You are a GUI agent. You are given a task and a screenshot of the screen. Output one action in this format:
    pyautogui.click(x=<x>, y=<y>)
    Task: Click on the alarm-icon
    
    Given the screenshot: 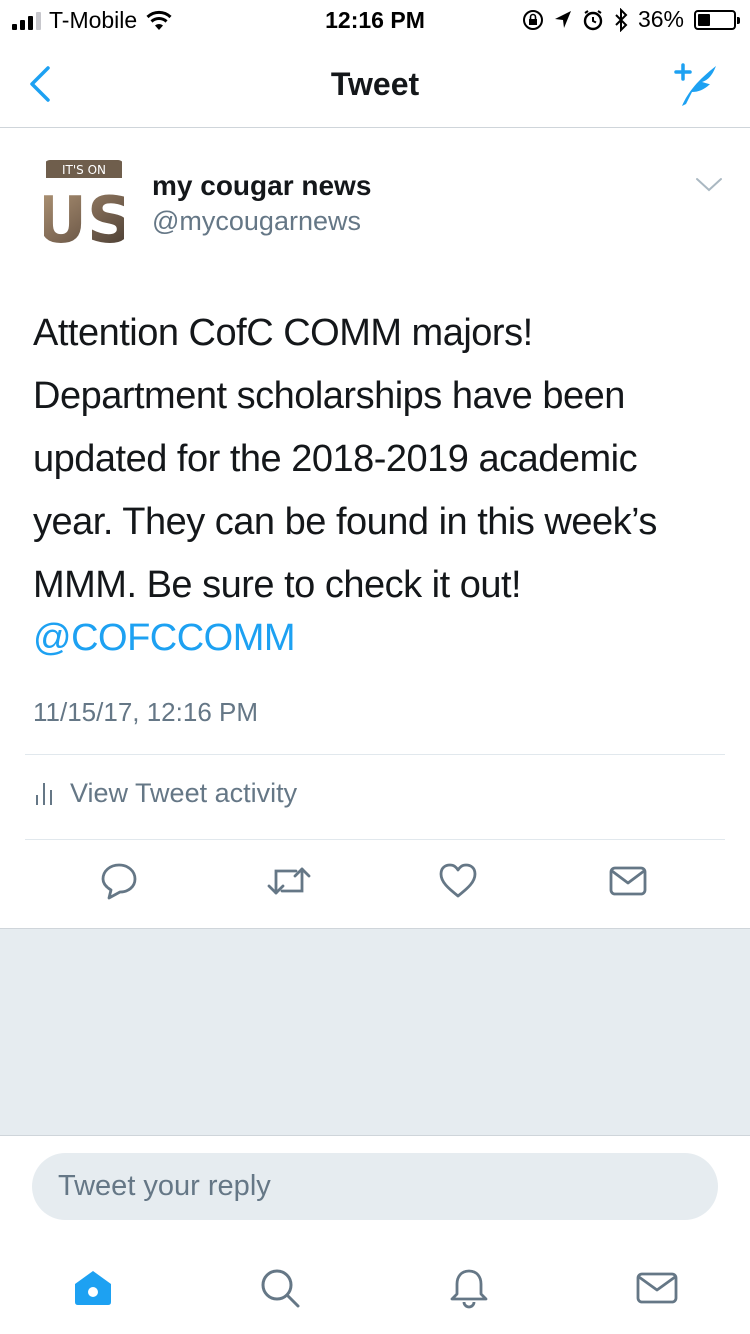 What is the action you would take?
    pyautogui.click(x=593, y=19)
    